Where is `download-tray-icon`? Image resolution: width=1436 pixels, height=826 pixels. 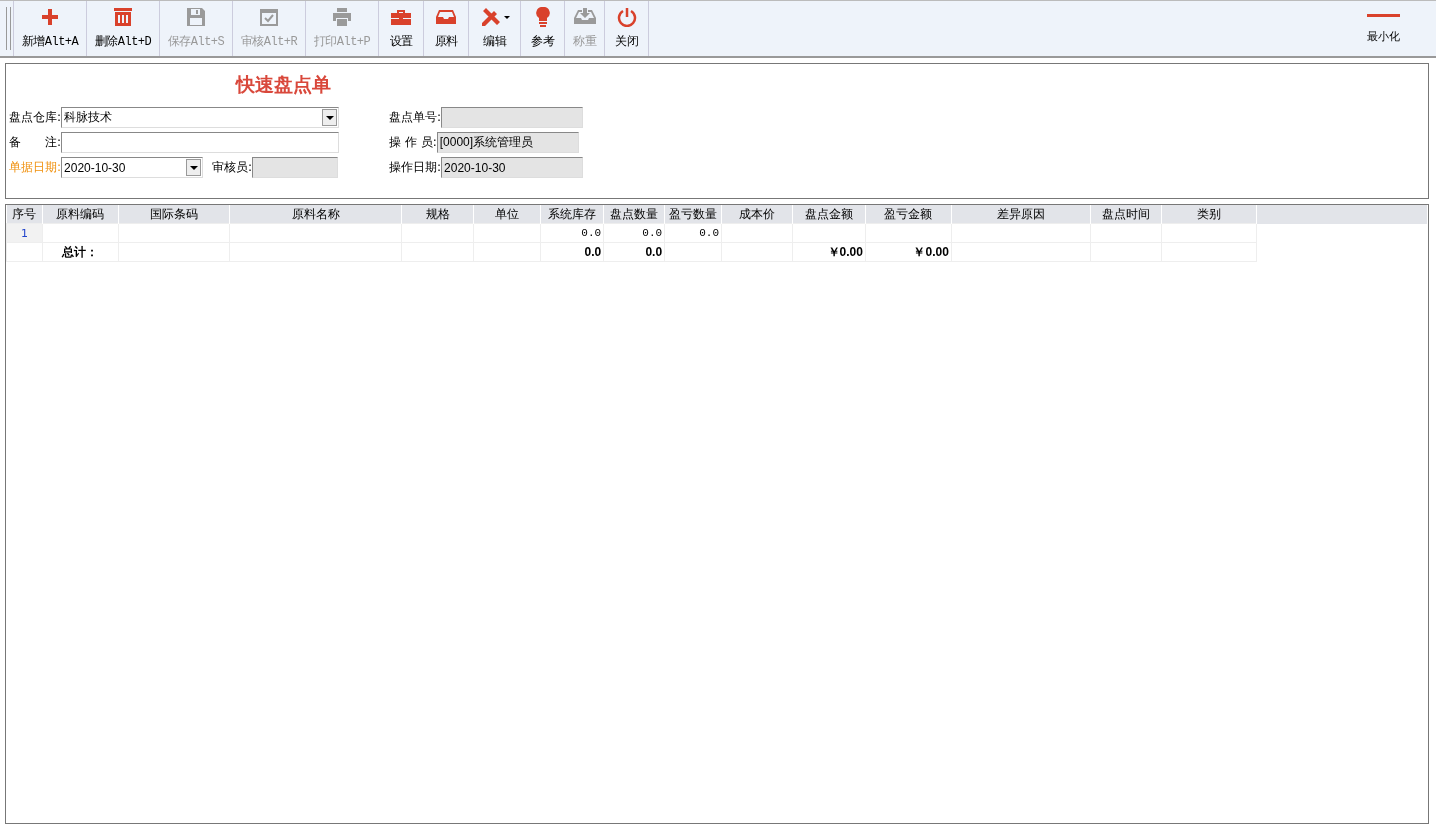 download-tray-icon is located at coordinates (584, 17).